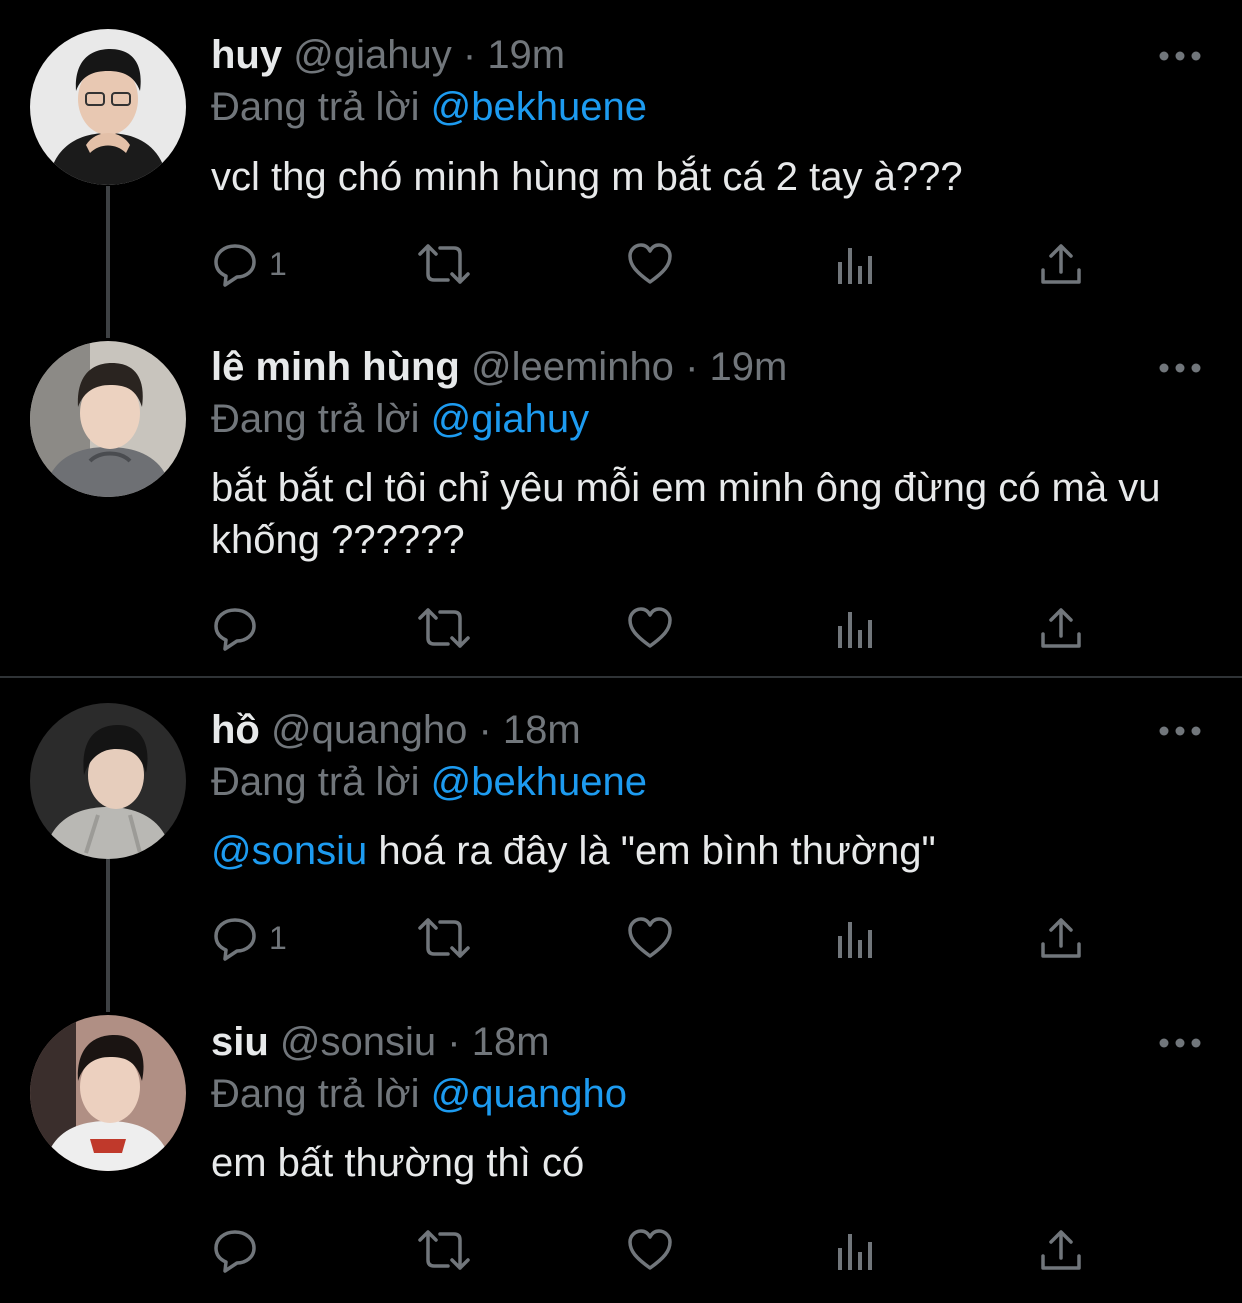 This screenshot has width=1242, height=1303. What do you see at coordinates (398, 1163) in the screenshot?
I see `tweet-text: em bất thường thì có` at bounding box center [398, 1163].